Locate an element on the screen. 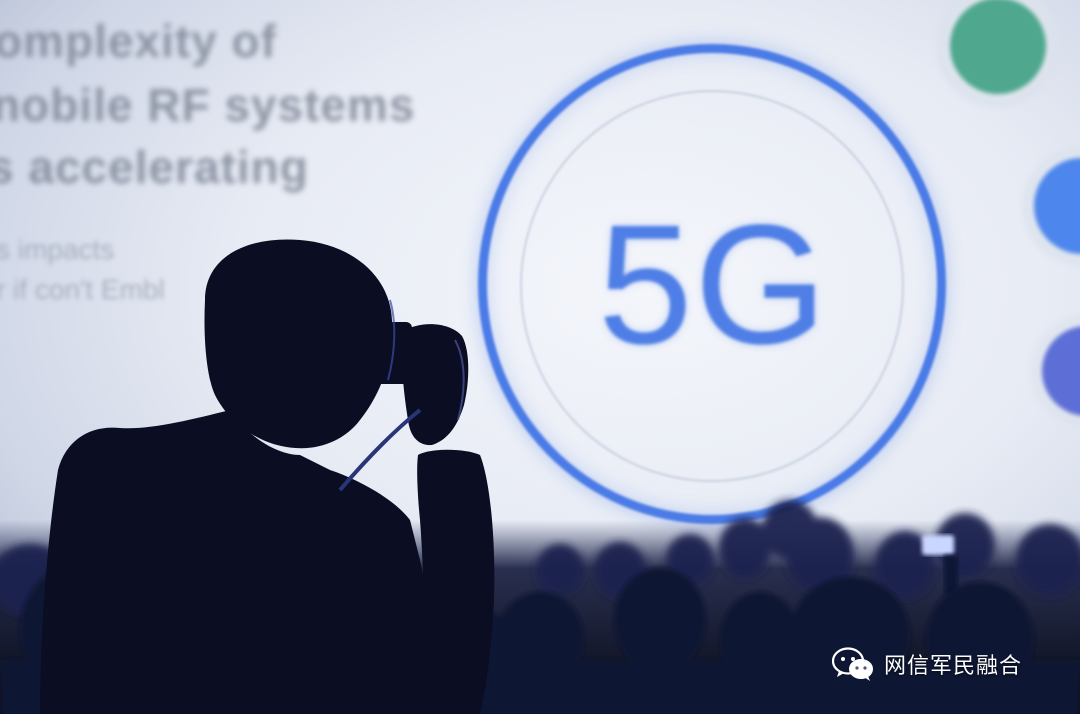  watermark: 网信军民融合 is located at coordinates (927, 664).